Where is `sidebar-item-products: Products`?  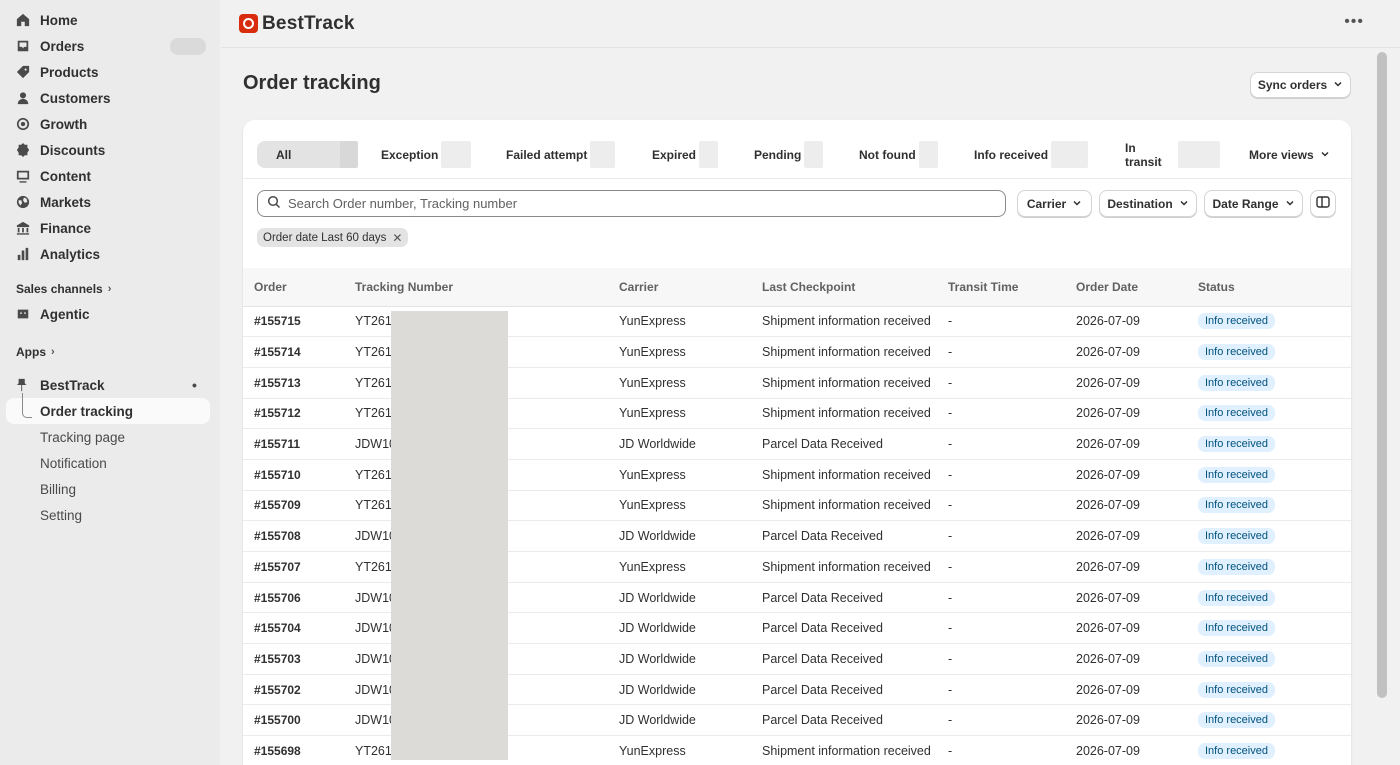 sidebar-item-products: Products is located at coordinates (110, 72).